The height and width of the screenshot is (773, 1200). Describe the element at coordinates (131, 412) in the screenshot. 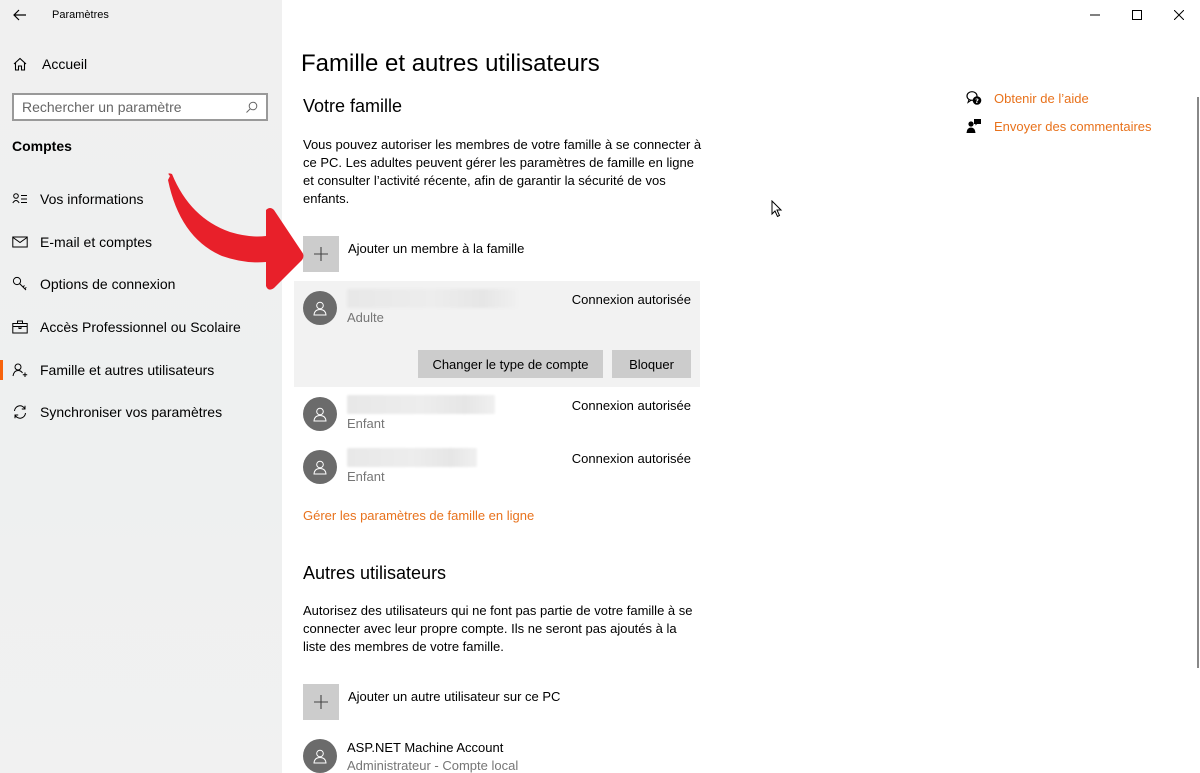

I see `sidebar-item-label: Synchroniser vos paramètres` at that location.